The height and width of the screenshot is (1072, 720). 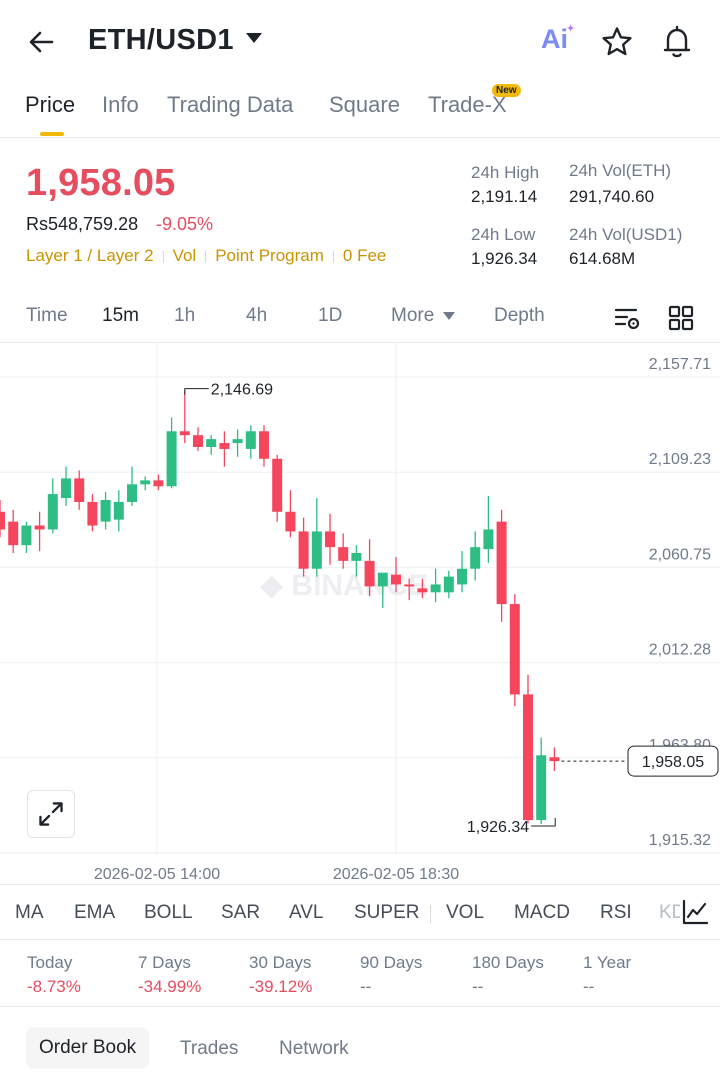 I want to click on chart-settings-icon, so click(x=627, y=318).